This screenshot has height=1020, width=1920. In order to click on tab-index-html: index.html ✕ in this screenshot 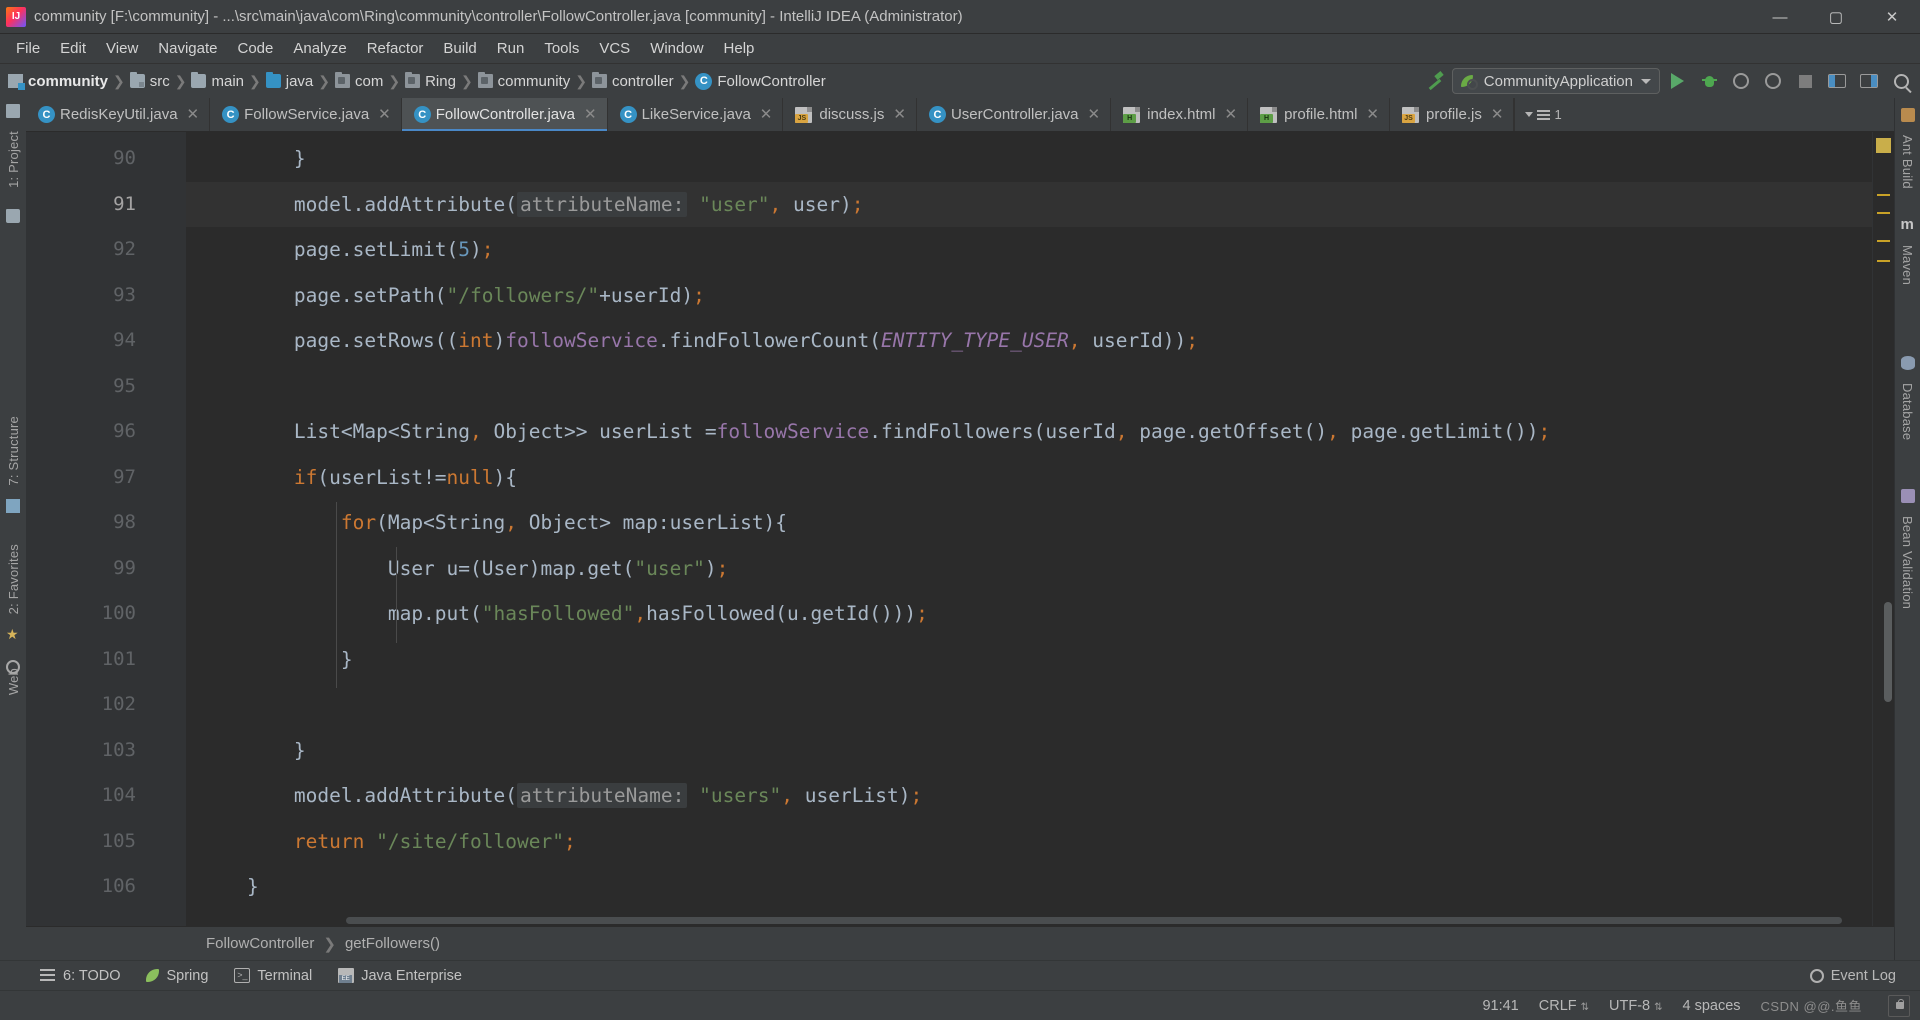, I will do `click(1180, 114)`.